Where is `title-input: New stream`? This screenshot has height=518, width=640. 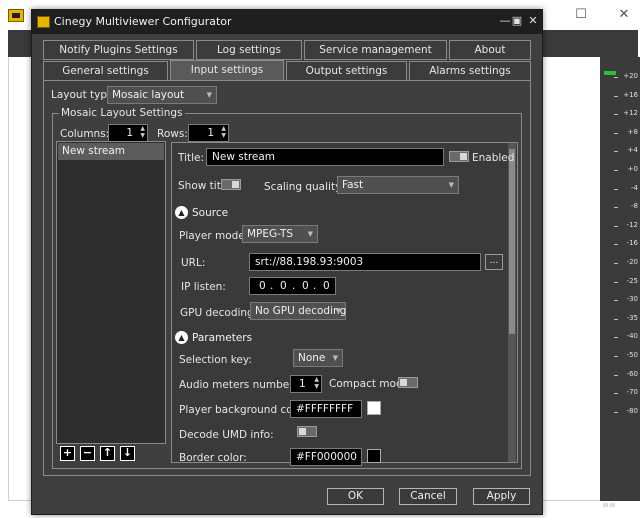 title-input: New stream is located at coordinates (325, 157).